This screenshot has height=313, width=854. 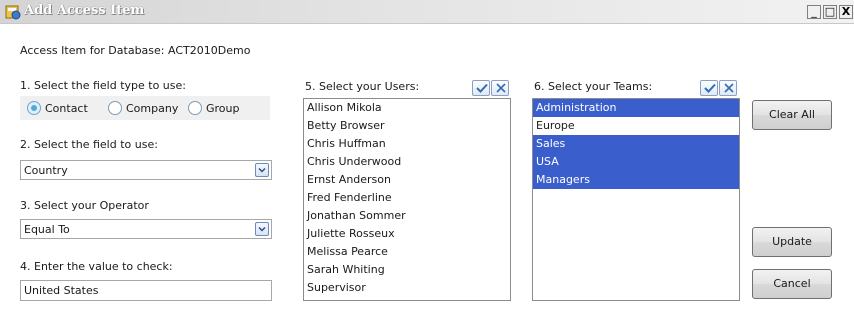 What do you see at coordinates (407, 162) in the screenshot?
I see `list-item: Chris Underwood` at bounding box center [407, 162].